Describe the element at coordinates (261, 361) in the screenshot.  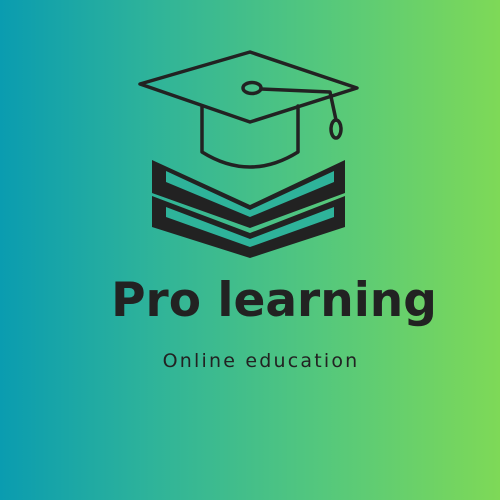
I see `tagline: Online education` at that location.